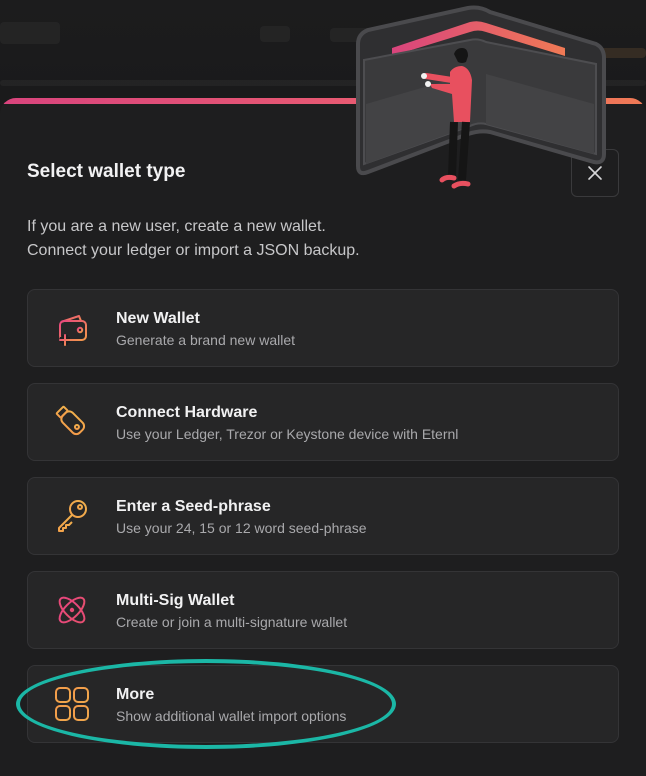 The image size is (646, 776). I want to click on option-subtitle: Generate a brand new wallet, so click(205, 340).